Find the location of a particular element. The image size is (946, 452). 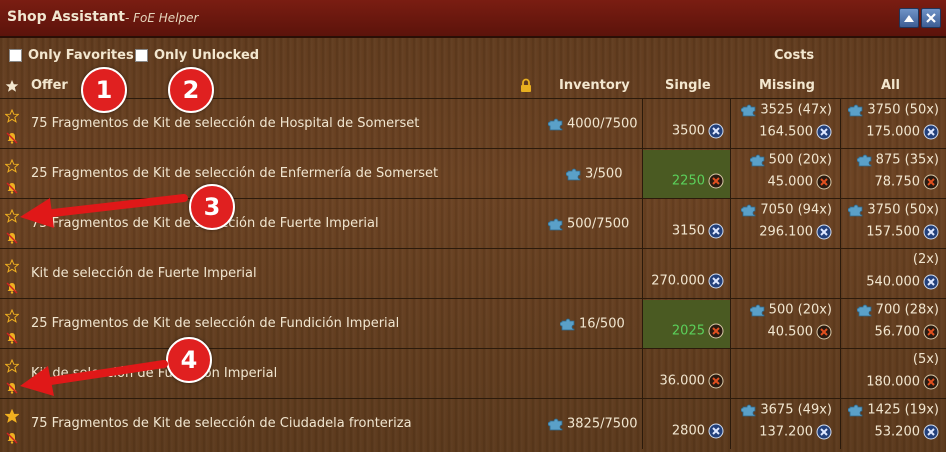

all-fragments-text: 1425 (19x) is located at coordinates (903, 410).